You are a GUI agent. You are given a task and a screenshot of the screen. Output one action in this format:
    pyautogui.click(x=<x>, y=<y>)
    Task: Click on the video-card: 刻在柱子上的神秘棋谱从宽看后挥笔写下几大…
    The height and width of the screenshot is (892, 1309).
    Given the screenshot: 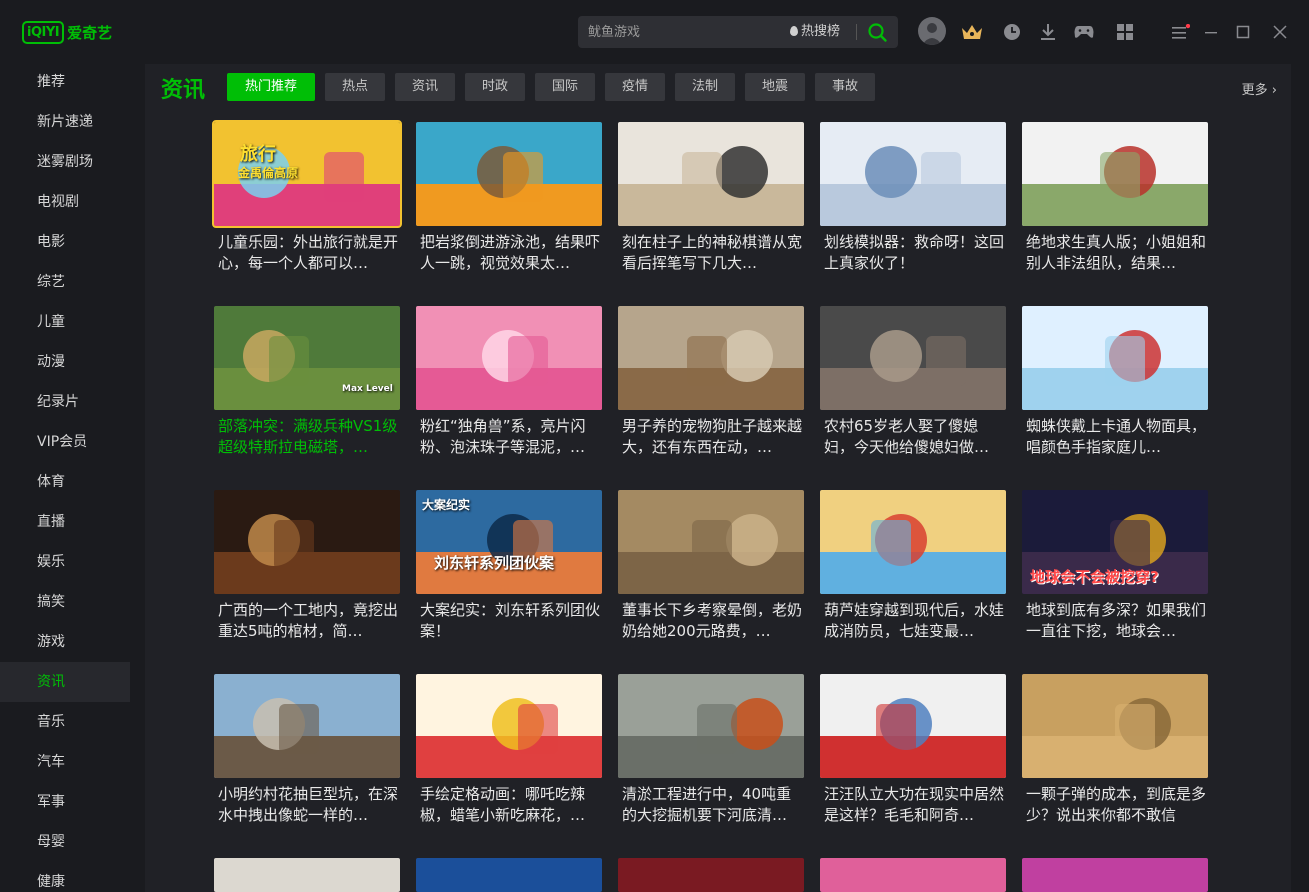 What is the action you would take?
    pyautogui.click(x=711, y=174)
    